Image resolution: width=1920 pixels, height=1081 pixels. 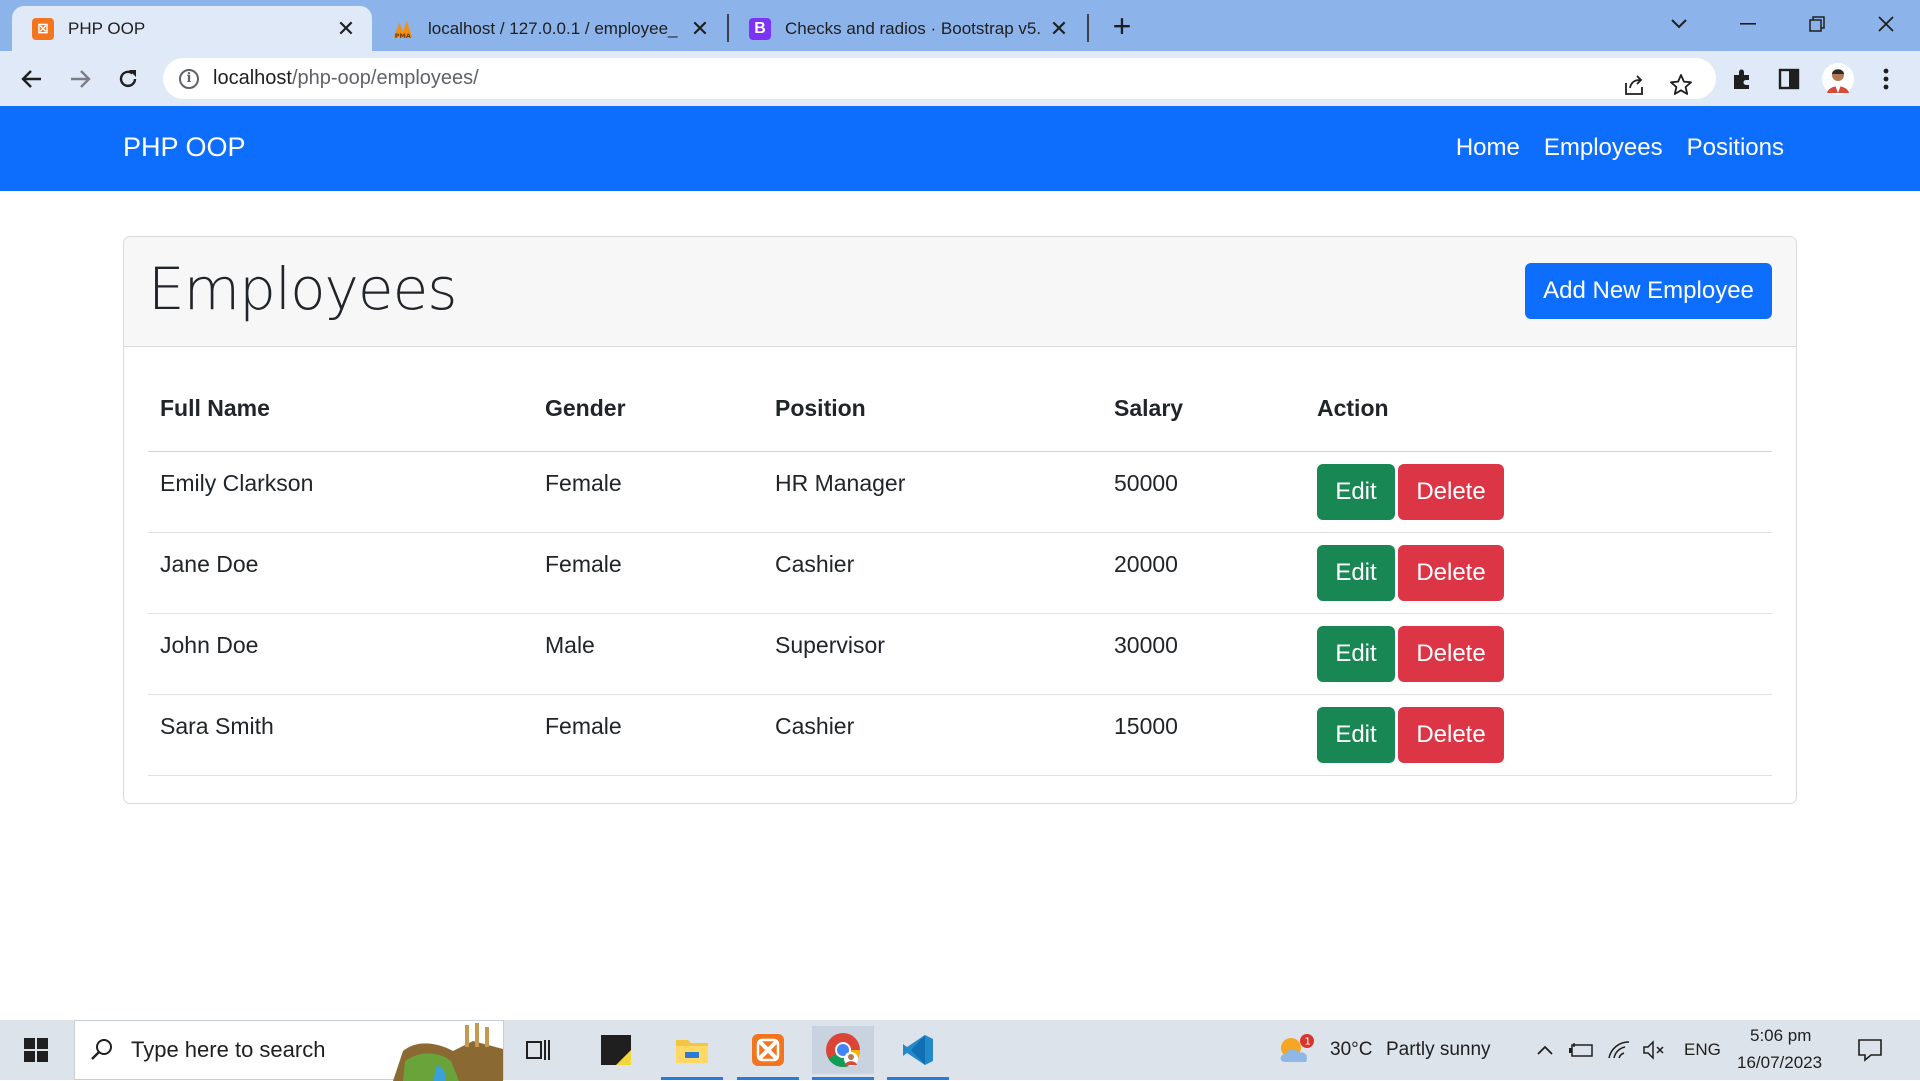 I want to click on nav-link-home: Home, so click(x=1488, y=148).